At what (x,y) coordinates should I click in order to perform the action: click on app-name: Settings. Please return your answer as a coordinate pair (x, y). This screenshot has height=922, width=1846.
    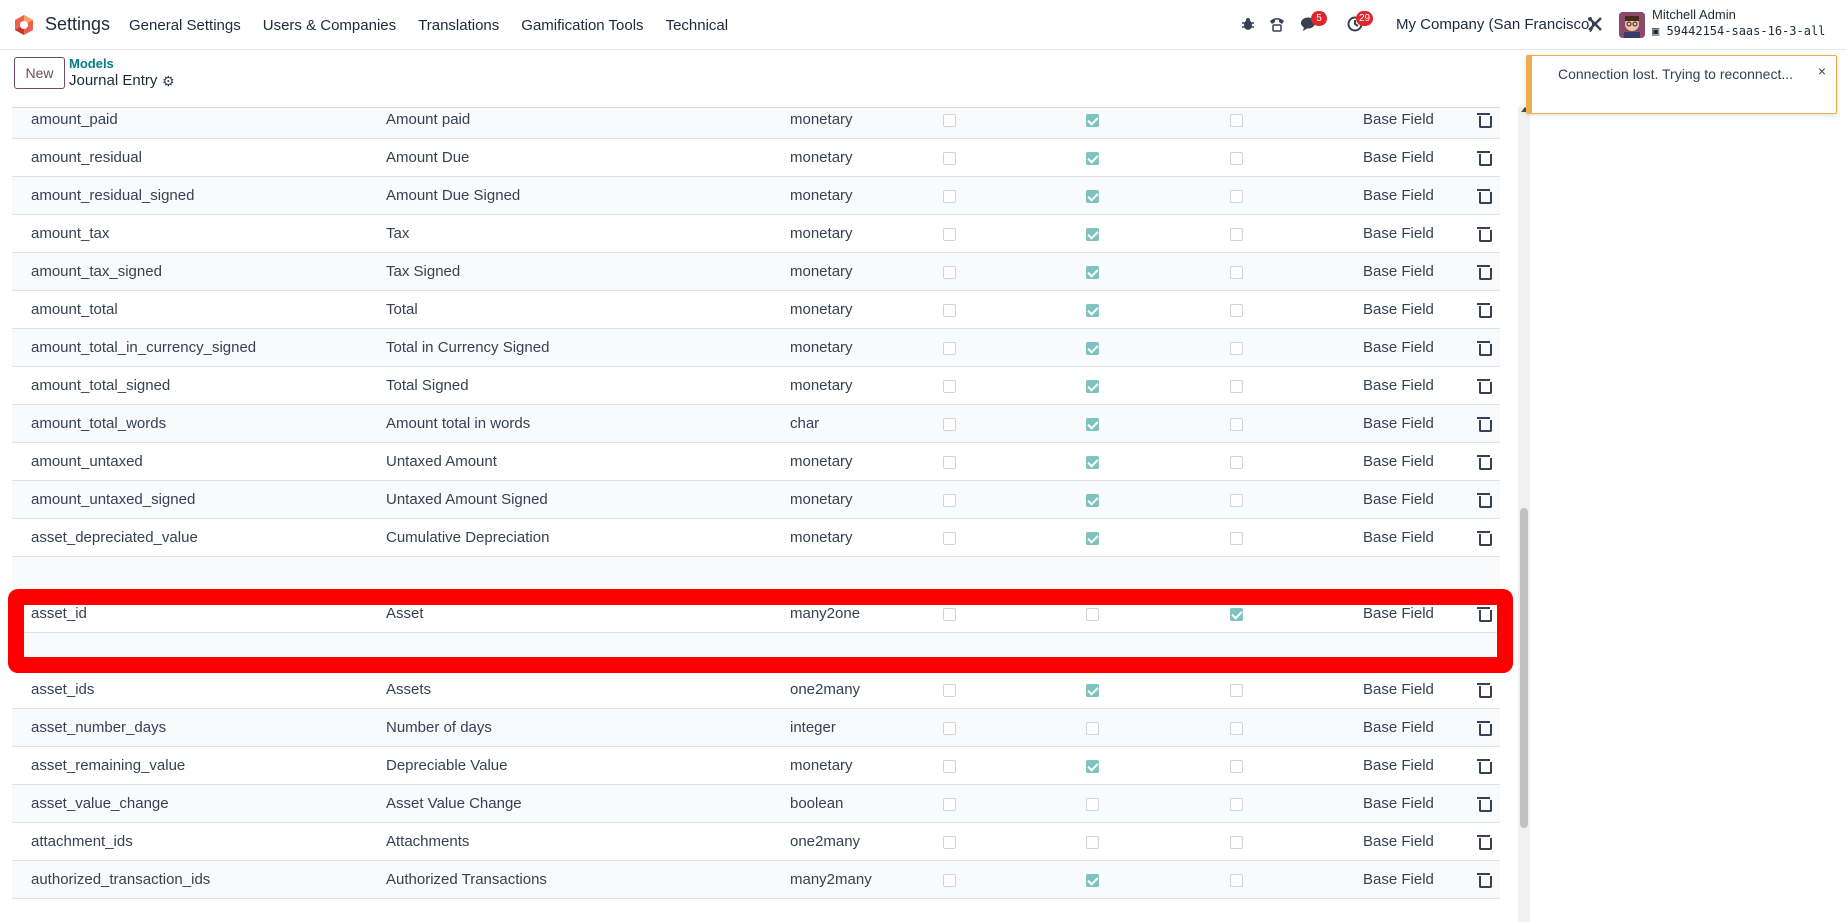
    Looking at the image, I should click on (77, 24).